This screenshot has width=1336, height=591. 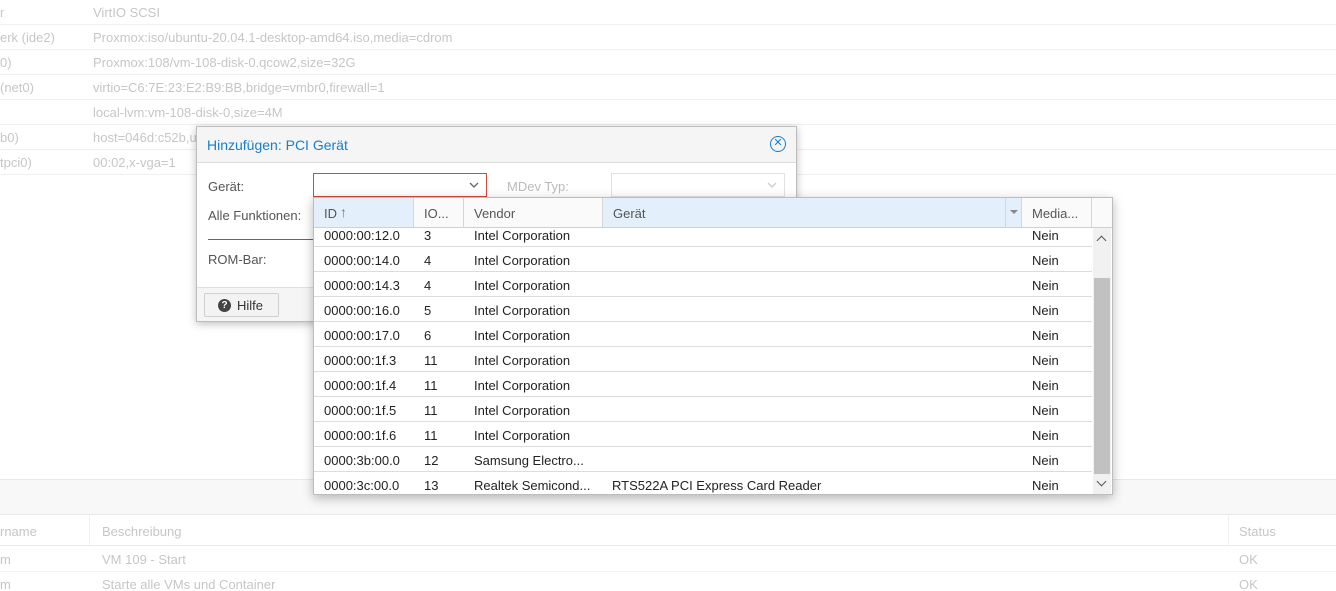 I want to click on column-id: ID ↑, so click(x=364, y=212).